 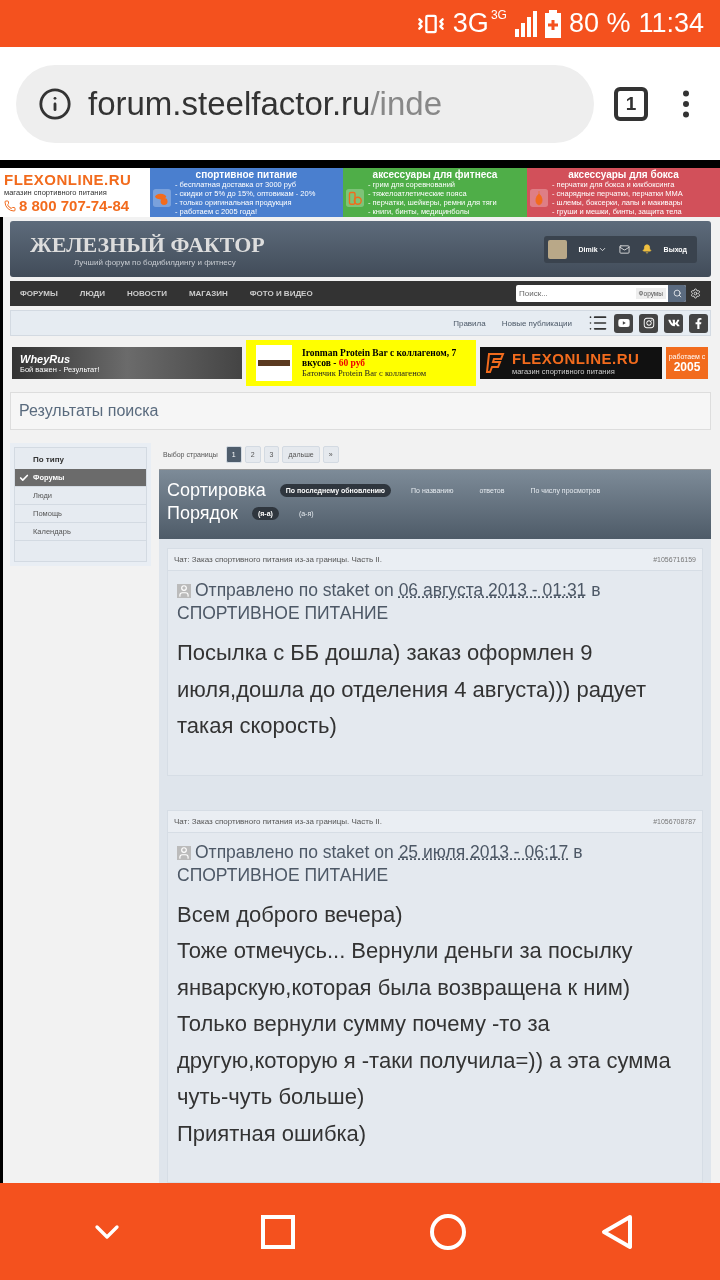 What do you see at coordinates (89, 411) in the screenshot?
I see `page-title: Результаты поиска` at bounding box center [89, 411].